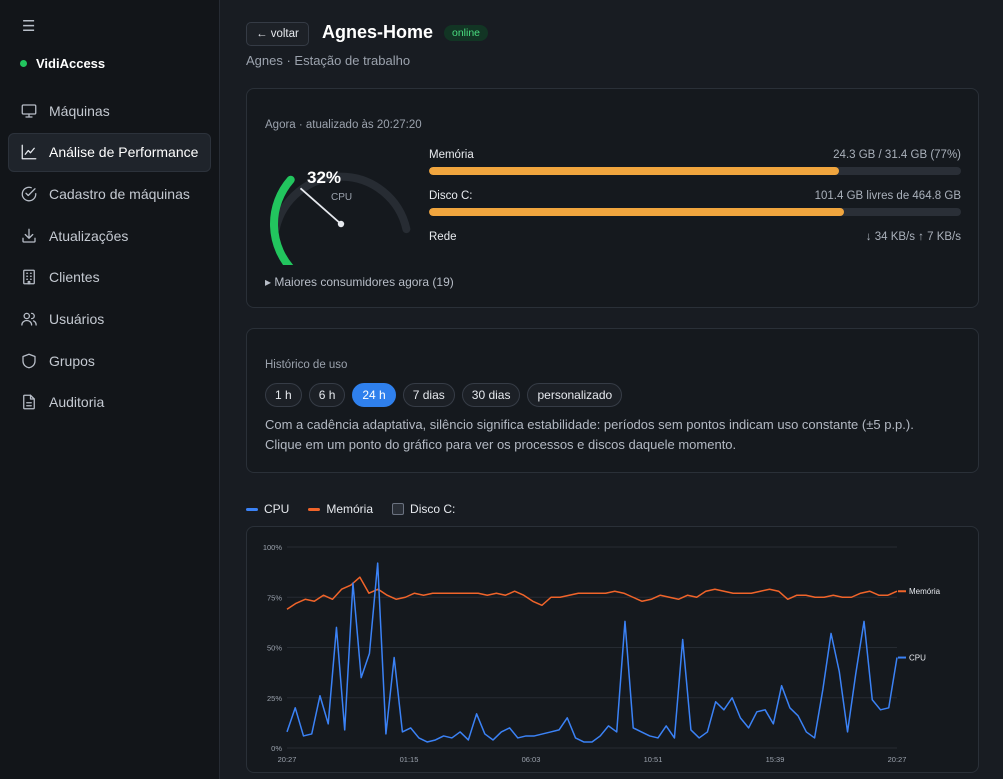 The image size is (1003, 779). I want to click on legend-memory-label: Memória, so click(350, 509).